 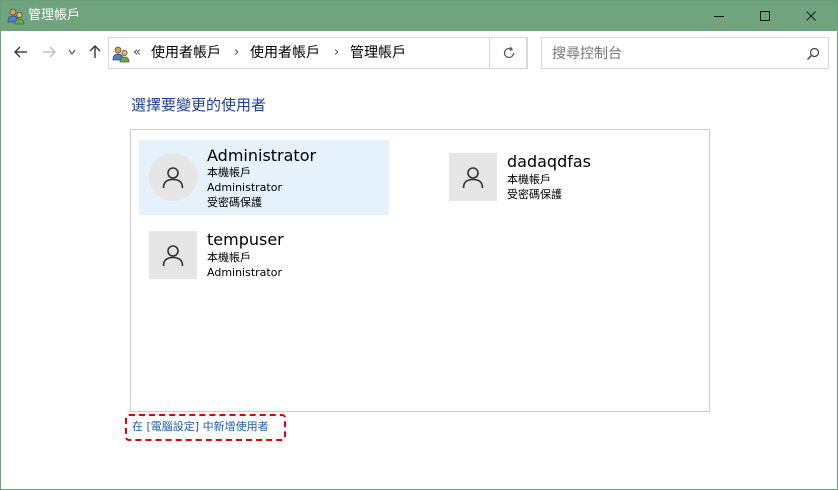 I want to click on user-tile-administrator: Administrator 本機帳戶 Administrator 受密碼保護, so click(x=264, y=177).